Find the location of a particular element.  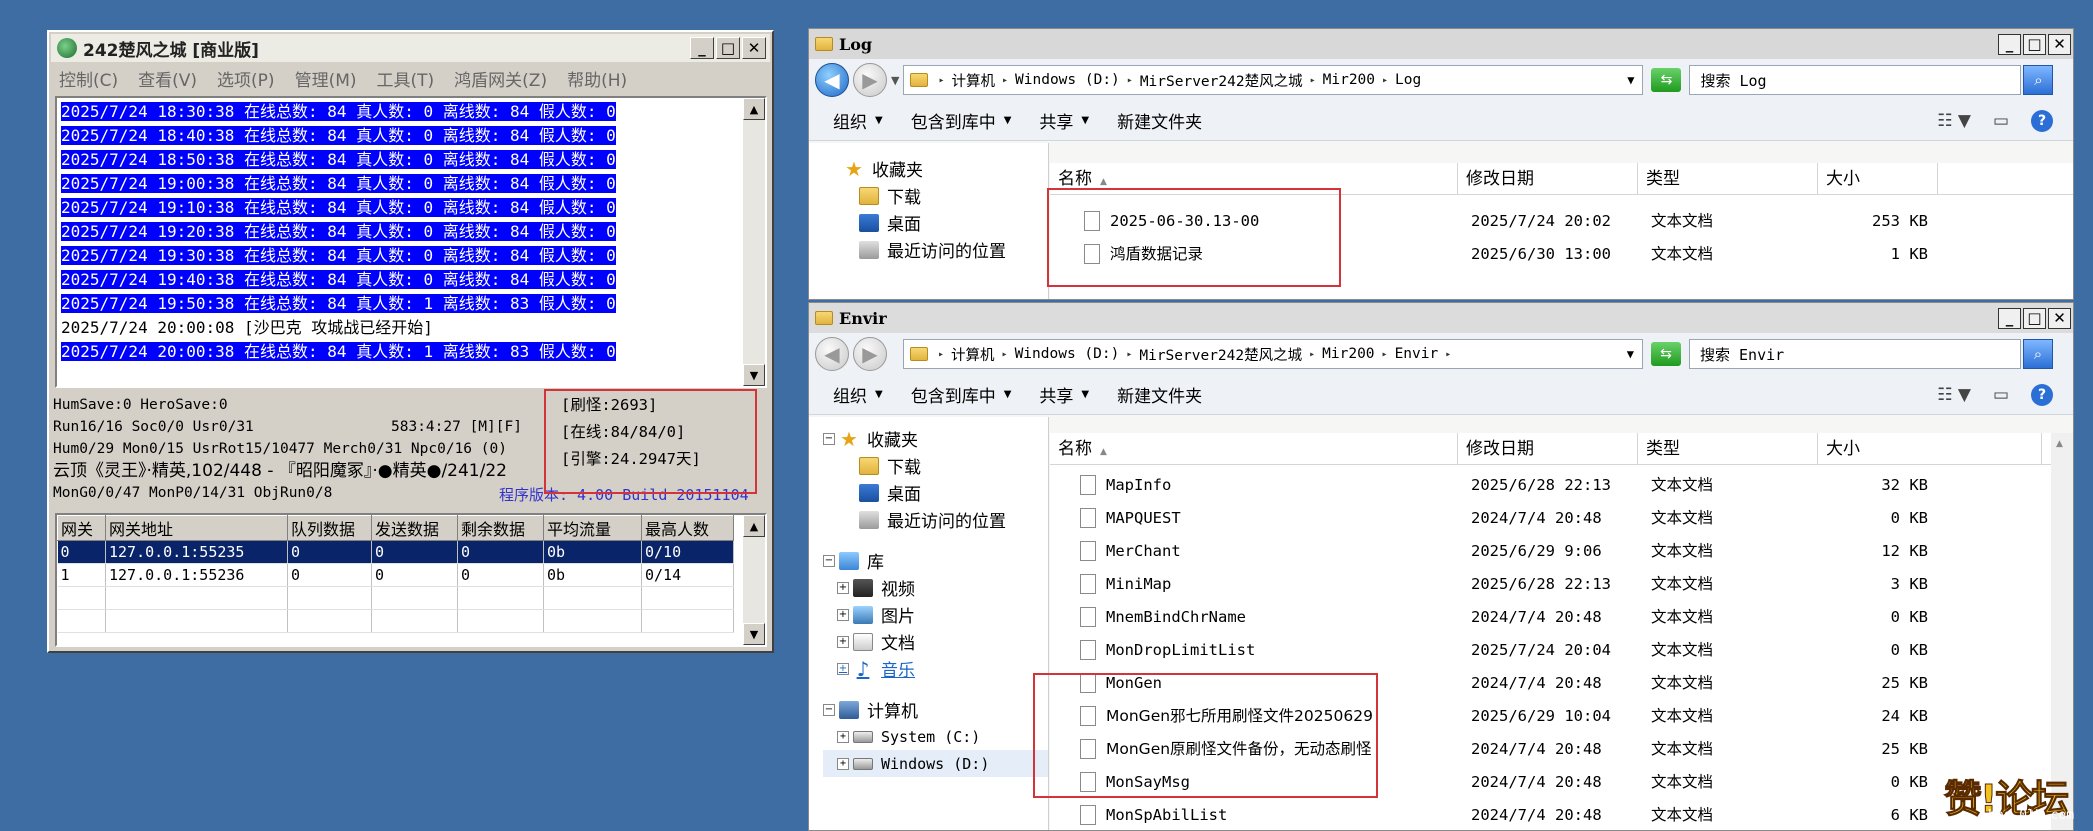

col-header: 网关 is located at coordinates (81, 528).